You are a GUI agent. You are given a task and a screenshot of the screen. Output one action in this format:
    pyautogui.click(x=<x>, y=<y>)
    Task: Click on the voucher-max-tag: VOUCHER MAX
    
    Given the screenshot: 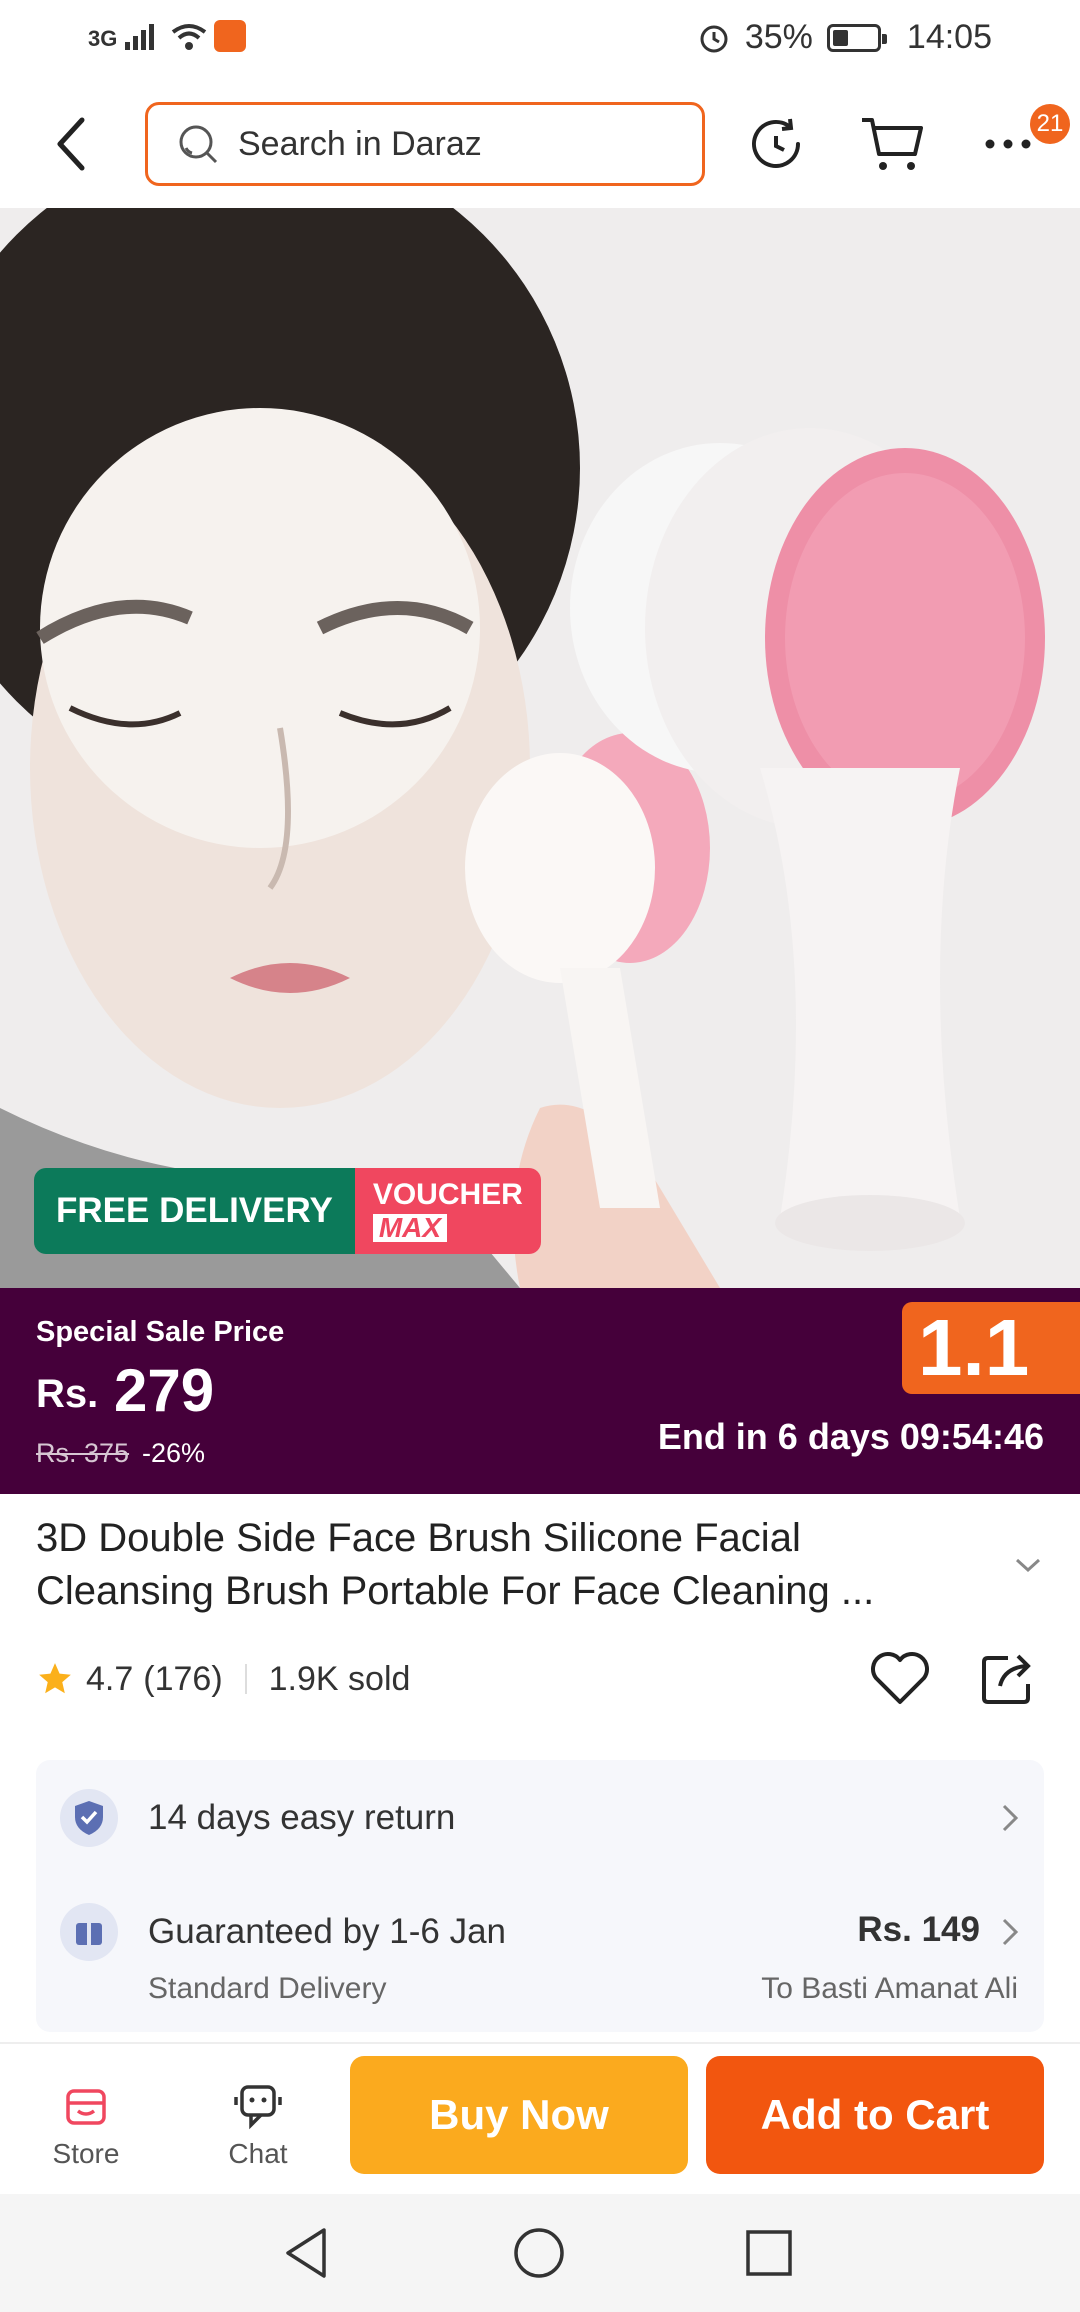 What is the action you would take?
    pyautogui.click(x=447, y=1211)
    